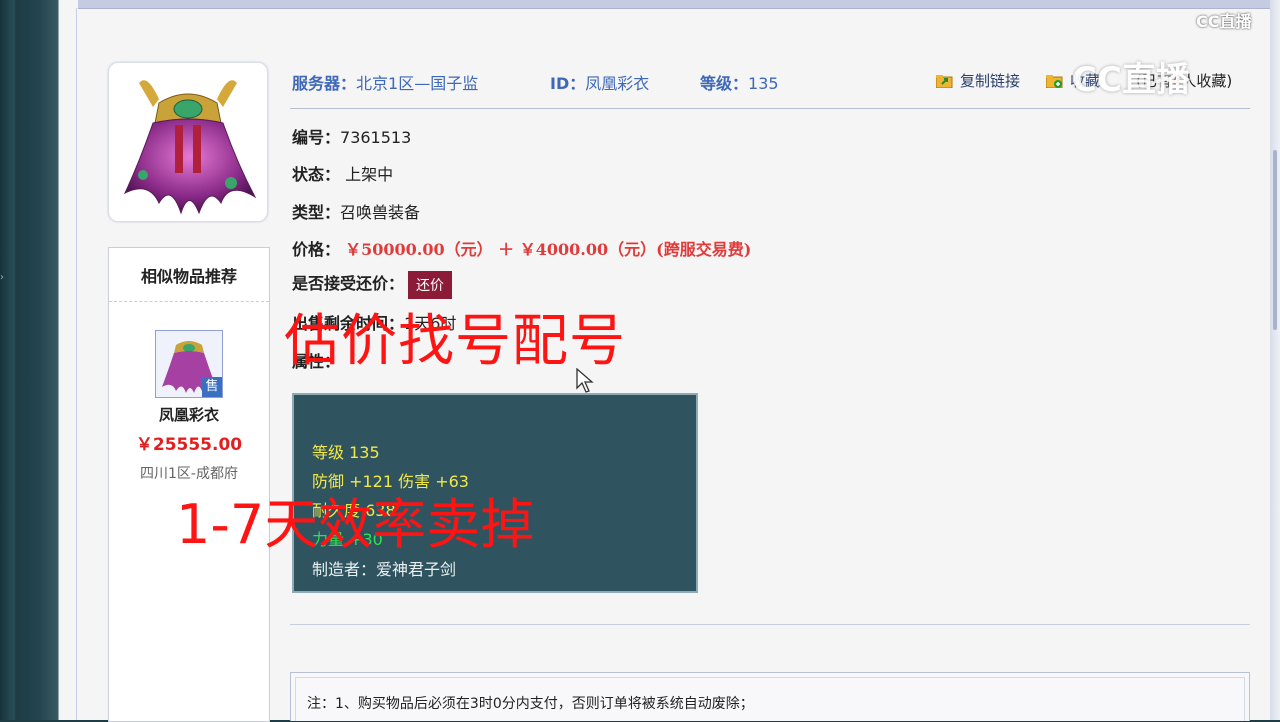 This screenshot has width=1280, height=722. Describe the element at coordinates (617, 83) in the screenshot. I see `id-value: 凤凰彩衣` at that location.